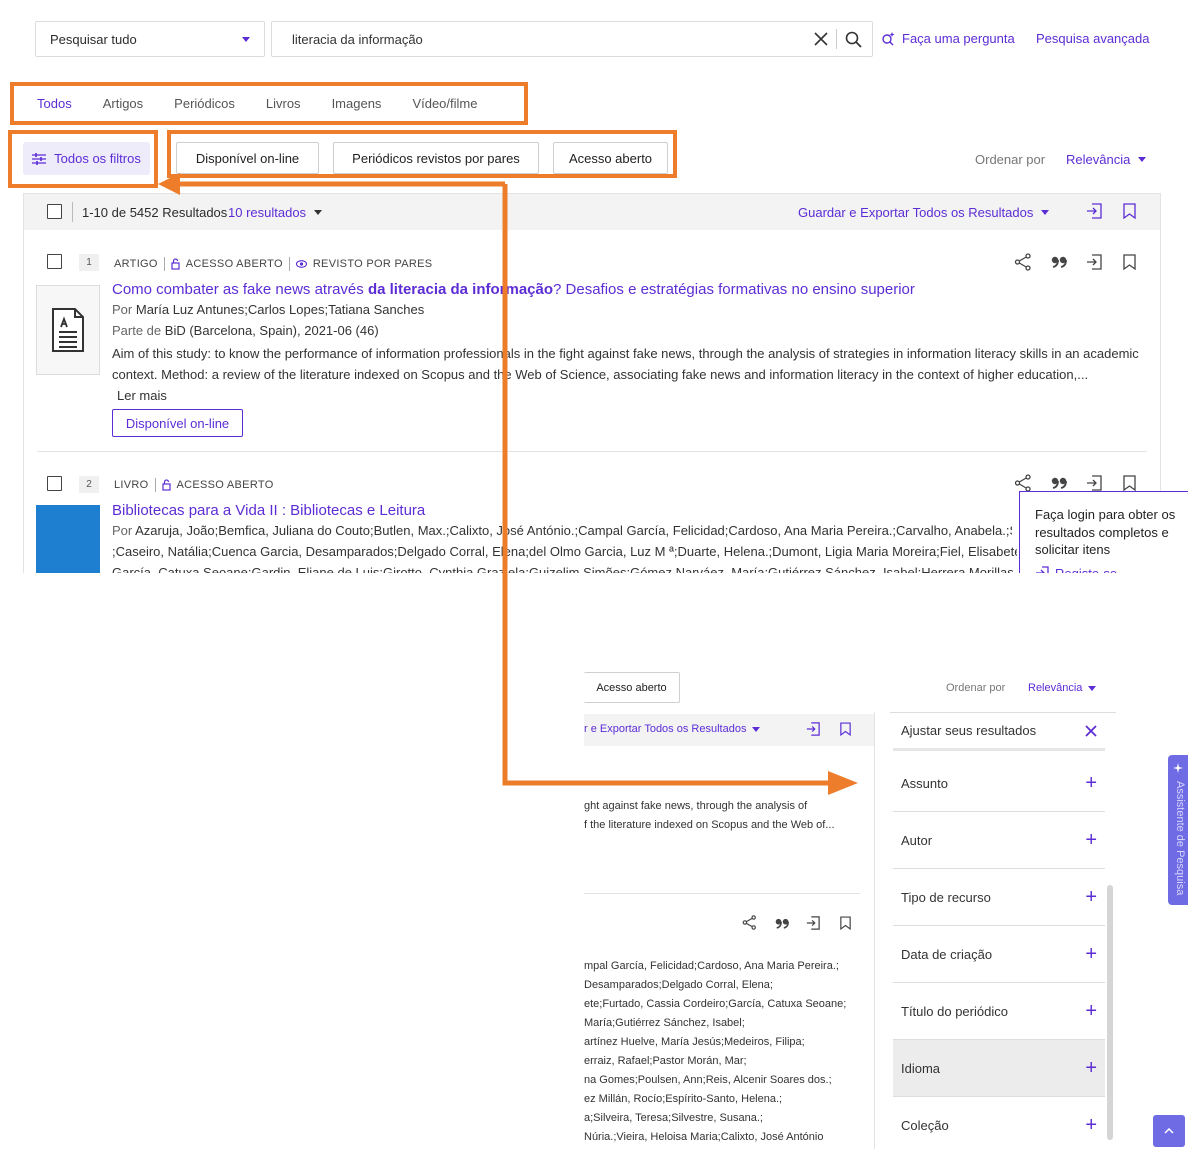 Image resolution: width=1188 pixels, height=1149 pixels. I want to click on facet-subject: Assunto +, so click(999, 783).